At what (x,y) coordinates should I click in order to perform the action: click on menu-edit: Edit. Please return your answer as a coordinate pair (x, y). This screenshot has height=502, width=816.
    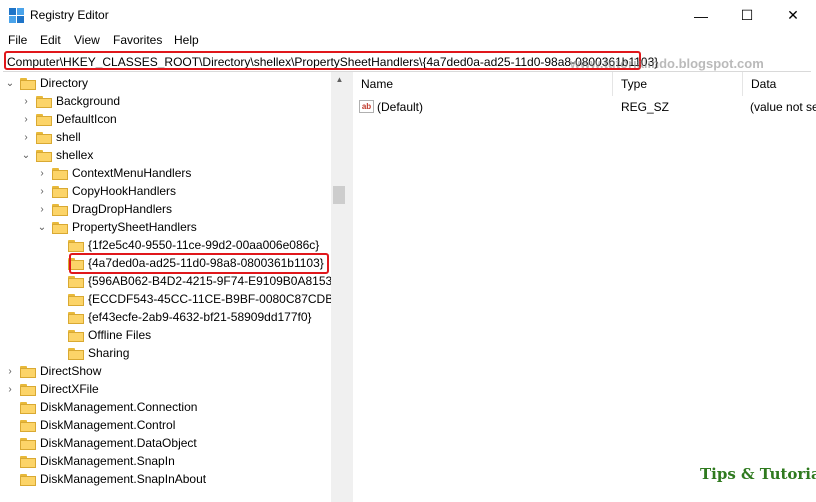
    Looking at the image, I should click on (50, 40).